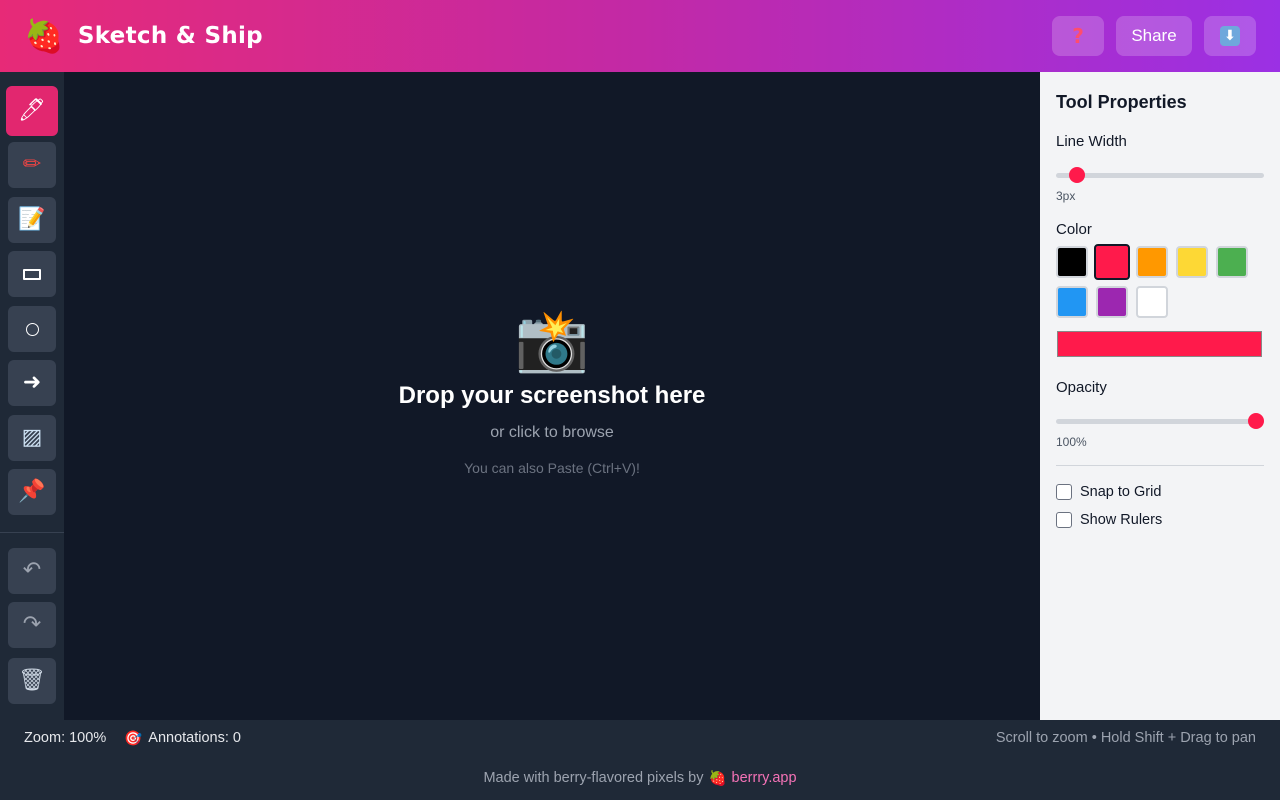  Describe the element at coordinates (640, 36) in the screenshot. I see `app-header: 🍓 Sketch & Ship ? Share ⬇` at that location.